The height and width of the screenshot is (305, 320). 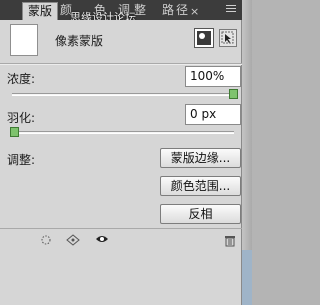 What do you see at coordinates (102, 240) in the screenshot?
I see `visibility-eye-icon` at bounding box center [102, 240].